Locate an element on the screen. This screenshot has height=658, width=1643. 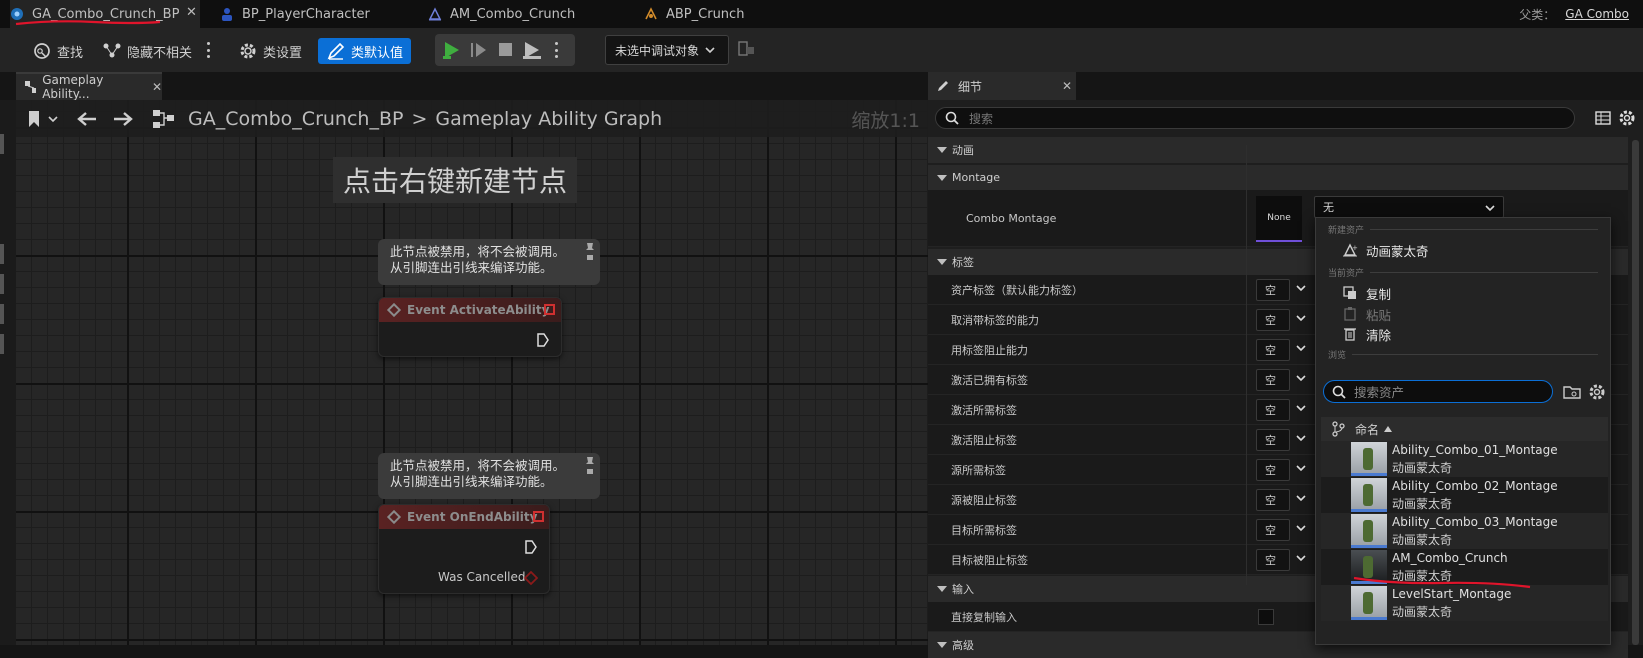
combo-montage-picker: 无 is located at coordinates (1409, 207).